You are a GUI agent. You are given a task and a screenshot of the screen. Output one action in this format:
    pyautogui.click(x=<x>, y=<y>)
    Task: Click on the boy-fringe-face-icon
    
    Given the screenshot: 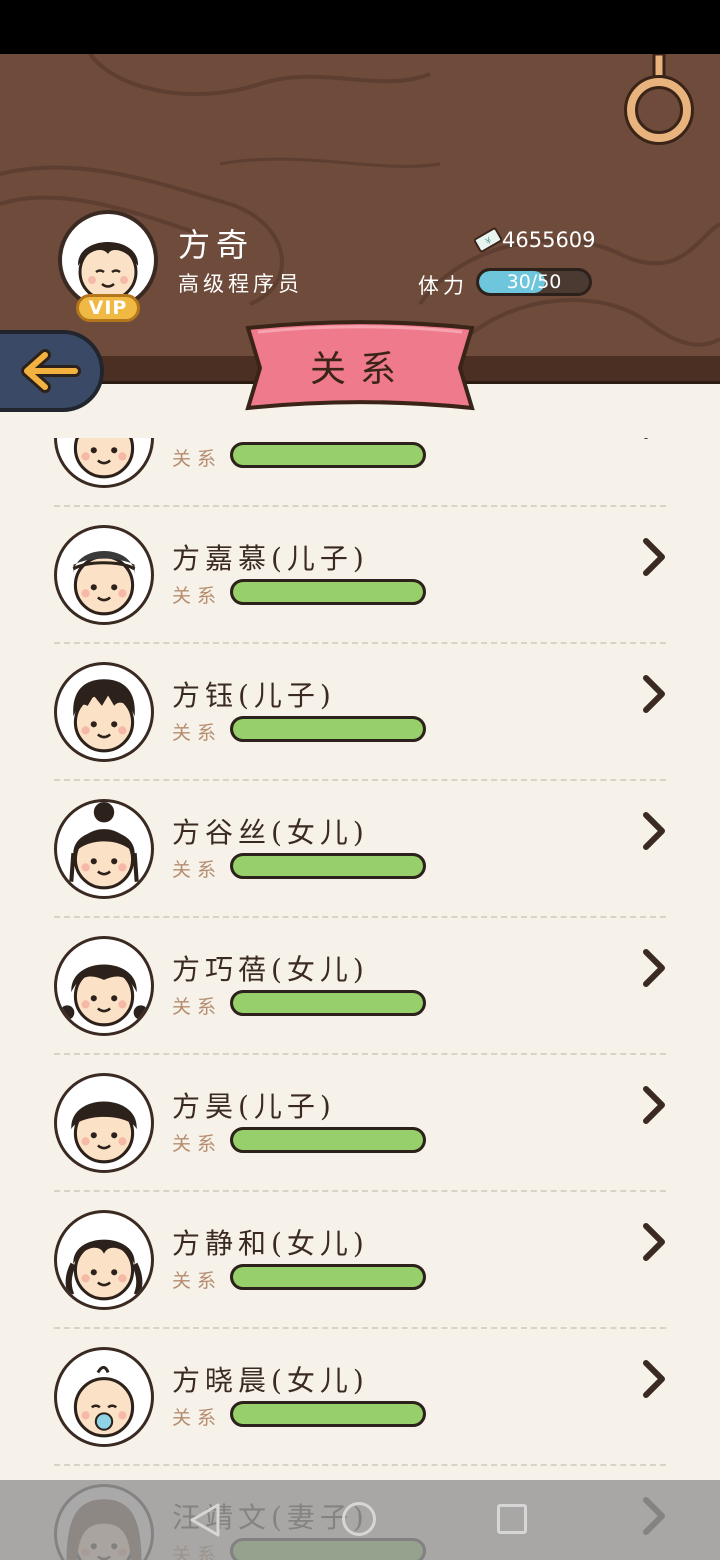 What is the action you would take?
    pyautogui.click(x=104, y=1132)
    